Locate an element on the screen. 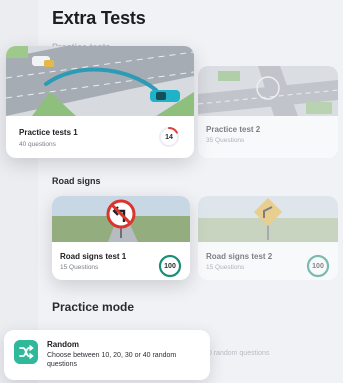 Image resolution: width=343 pixels, height=383 pixels. card-subtitle: 35 Questions is located at coordinates (225, 140).